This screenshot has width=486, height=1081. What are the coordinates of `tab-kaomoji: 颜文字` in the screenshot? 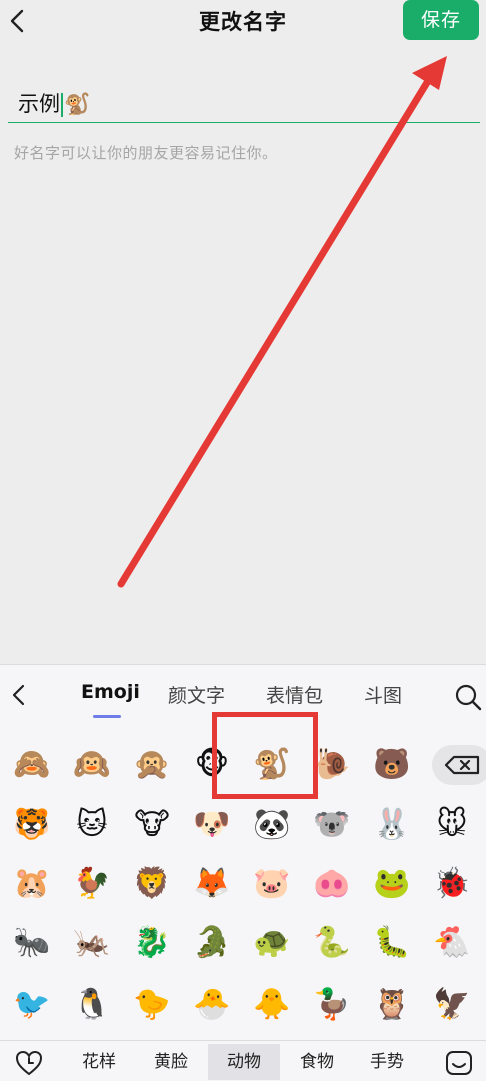 It's located at (196, 694).